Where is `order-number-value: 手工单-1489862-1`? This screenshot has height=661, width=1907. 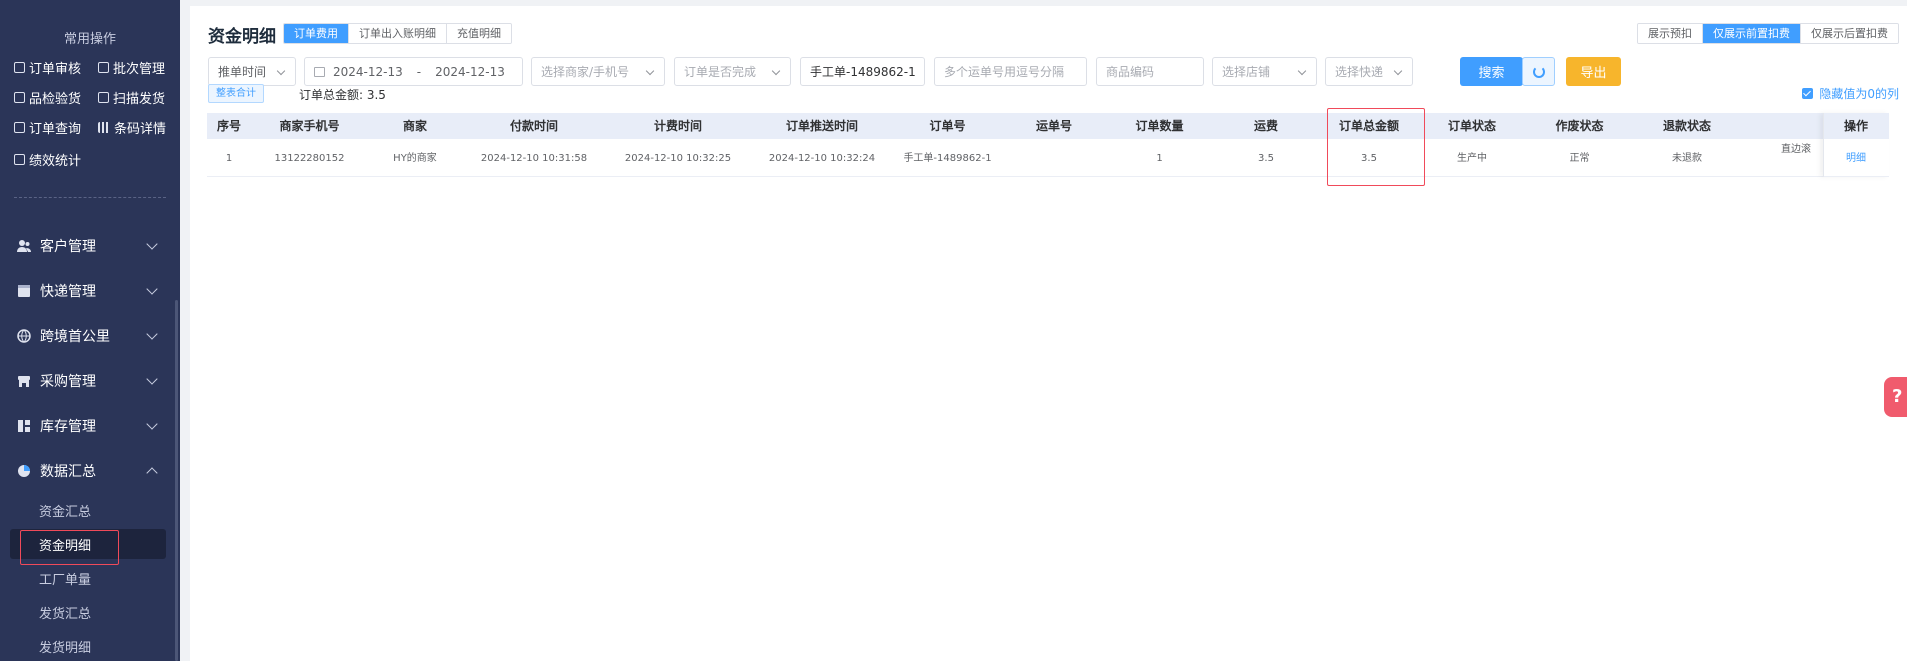 order-number-value: 手工单-1489862-1 is located at coordinates (863, 72).